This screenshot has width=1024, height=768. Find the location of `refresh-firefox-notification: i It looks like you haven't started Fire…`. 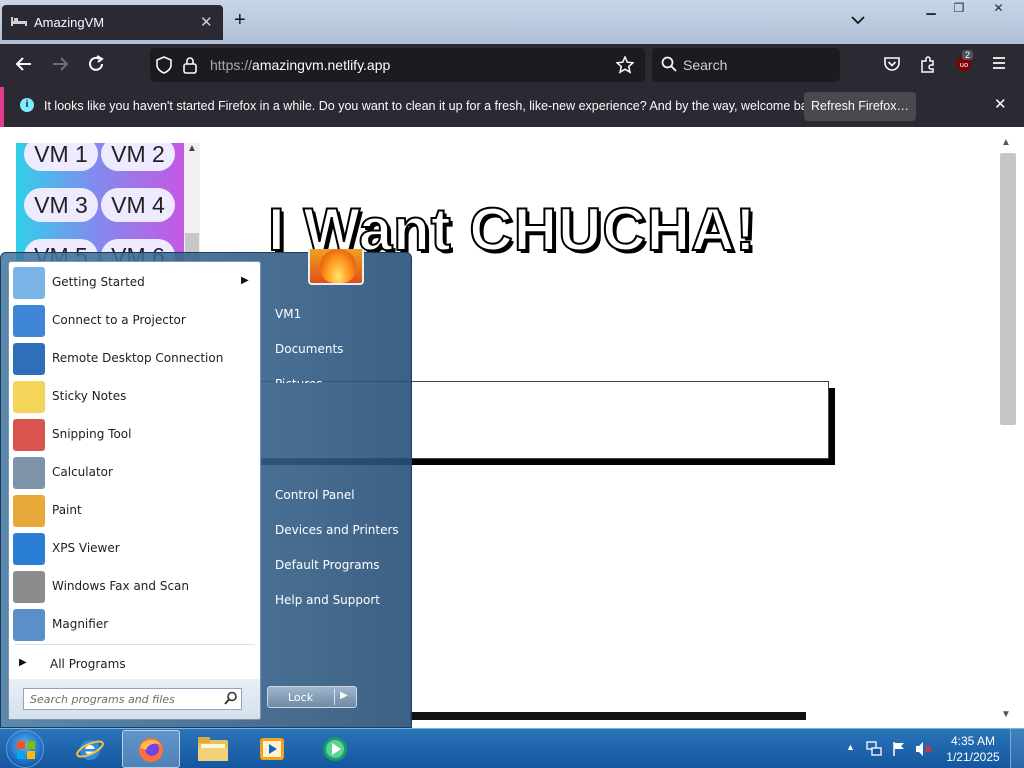

refresh-firefox-notification: i It looks like you haven't started Fire… is located at coordinates (512, 107).